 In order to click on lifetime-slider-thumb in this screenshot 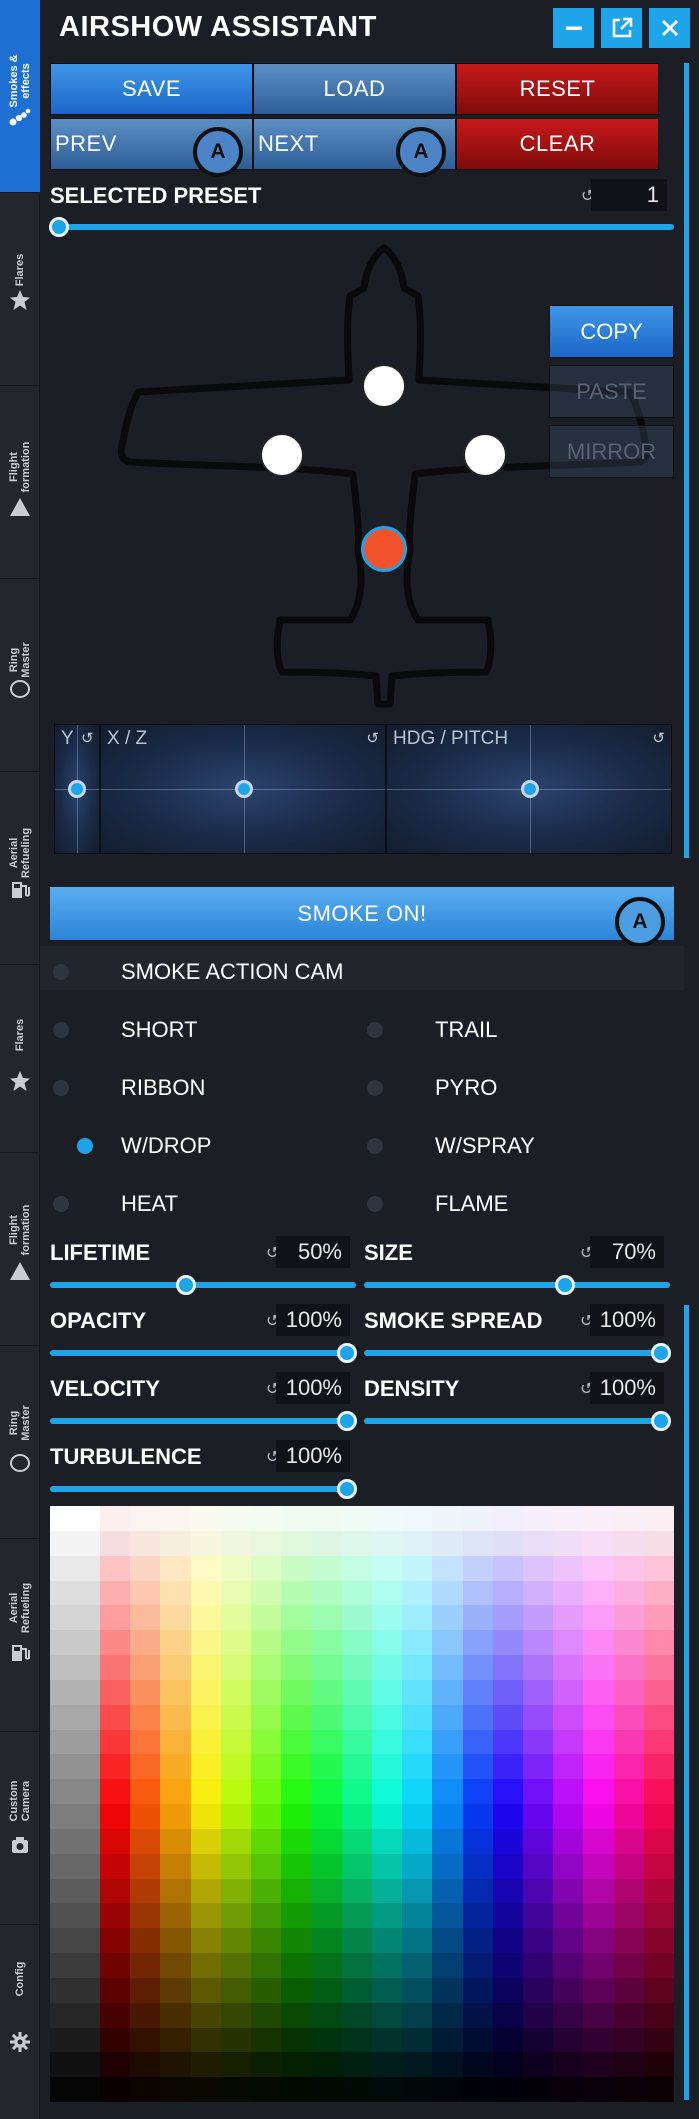, I will do `click(186, 1285)`.